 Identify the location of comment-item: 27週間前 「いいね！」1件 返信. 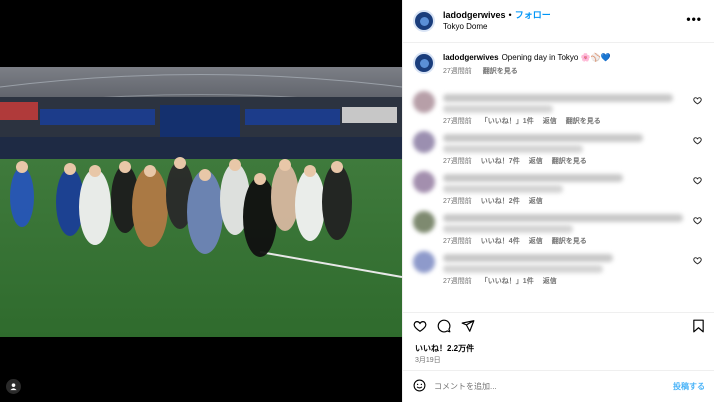
(558, 271).